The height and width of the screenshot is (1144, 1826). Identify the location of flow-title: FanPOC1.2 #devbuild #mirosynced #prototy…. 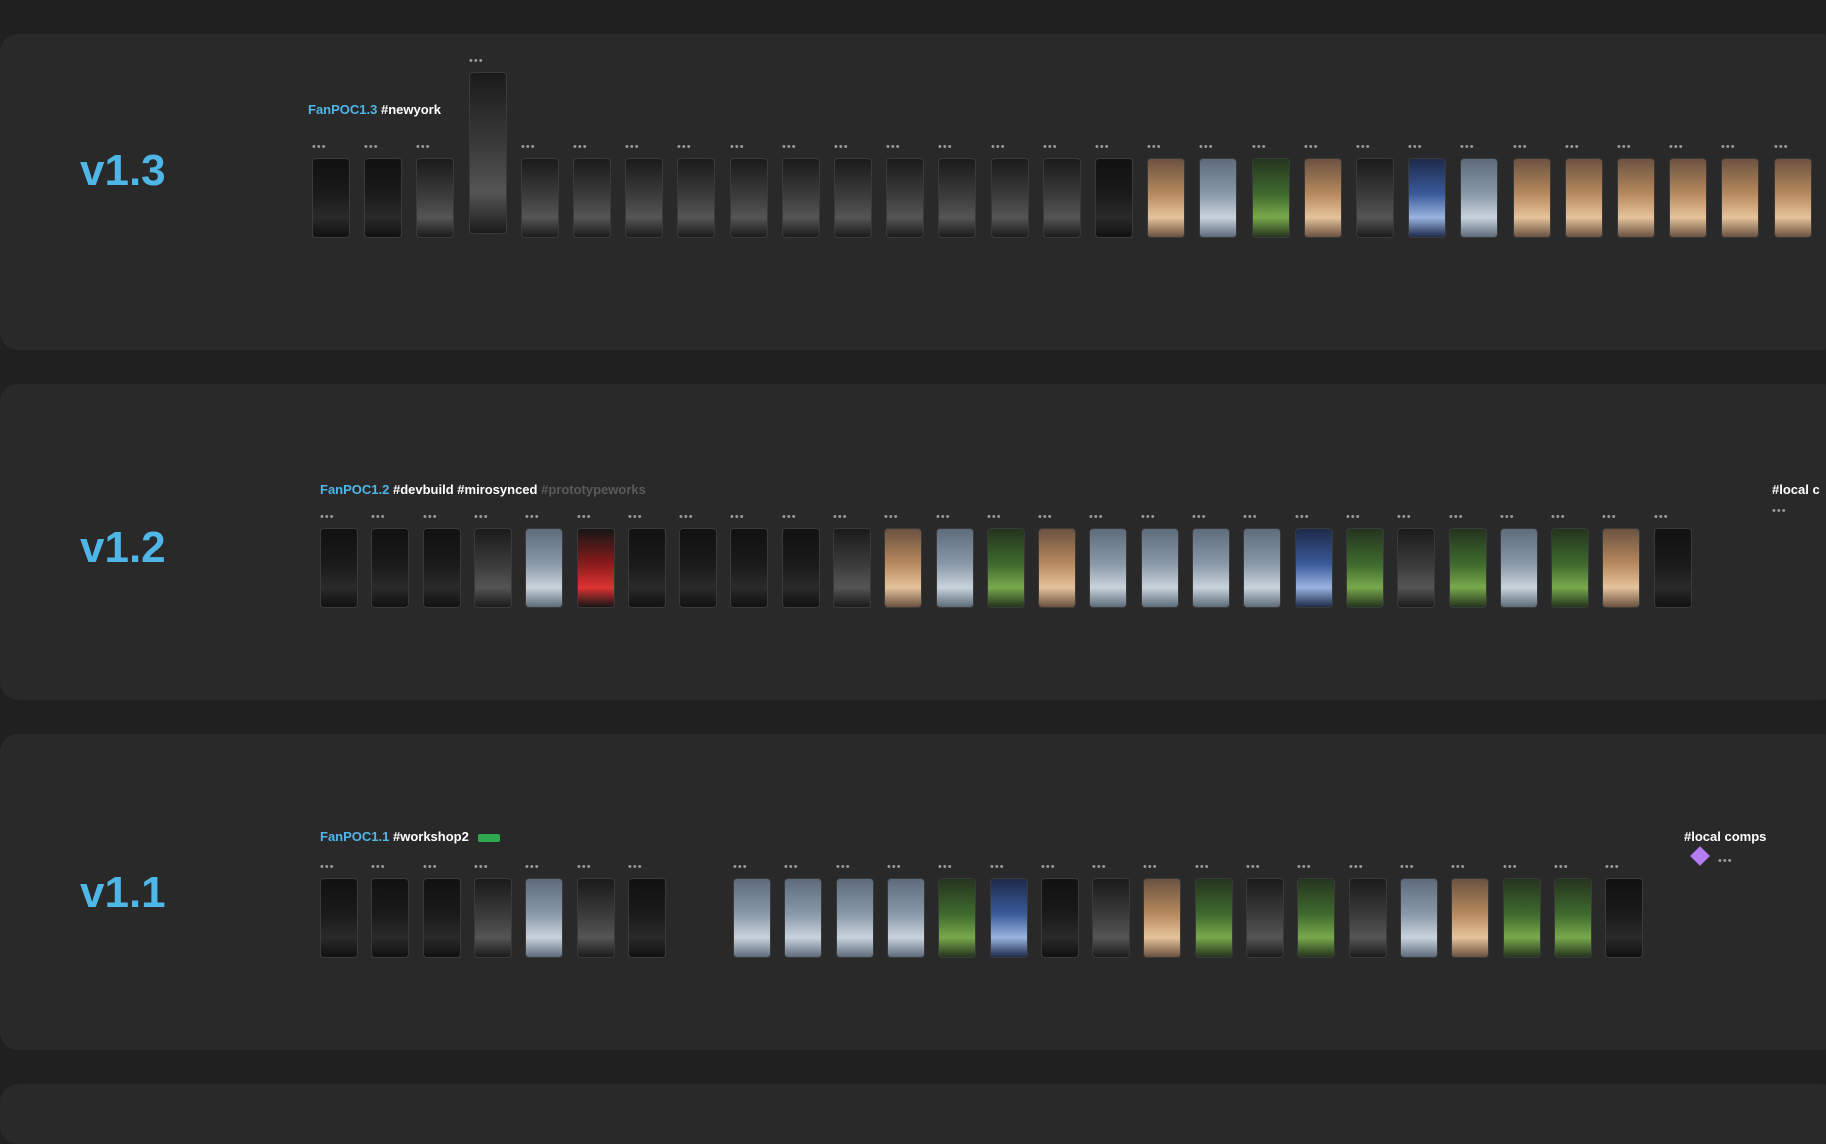
(483, 489).